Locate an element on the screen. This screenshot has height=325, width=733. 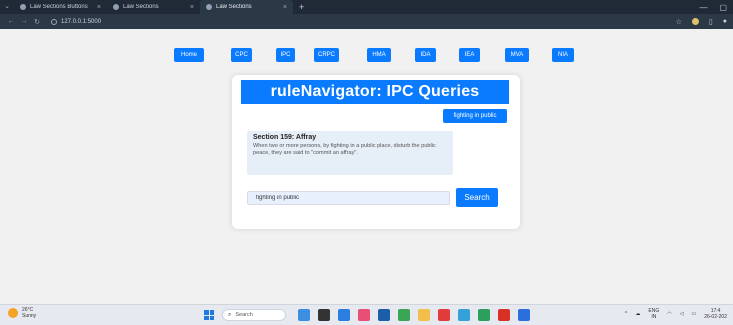
clock-date: 26-02-202 is located at coordinates (715, 317).